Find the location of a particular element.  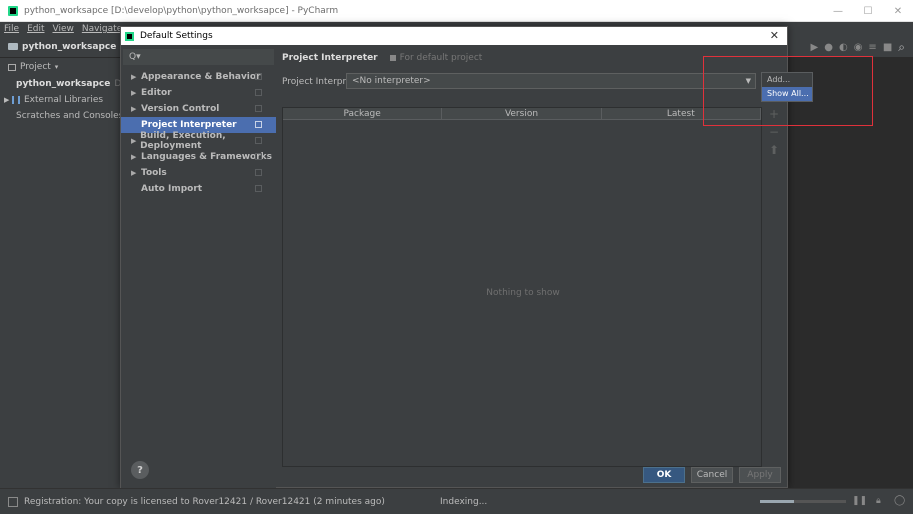

tree-item-external-libraries: ▶ External Libraries is located at coordinates (61, 100).